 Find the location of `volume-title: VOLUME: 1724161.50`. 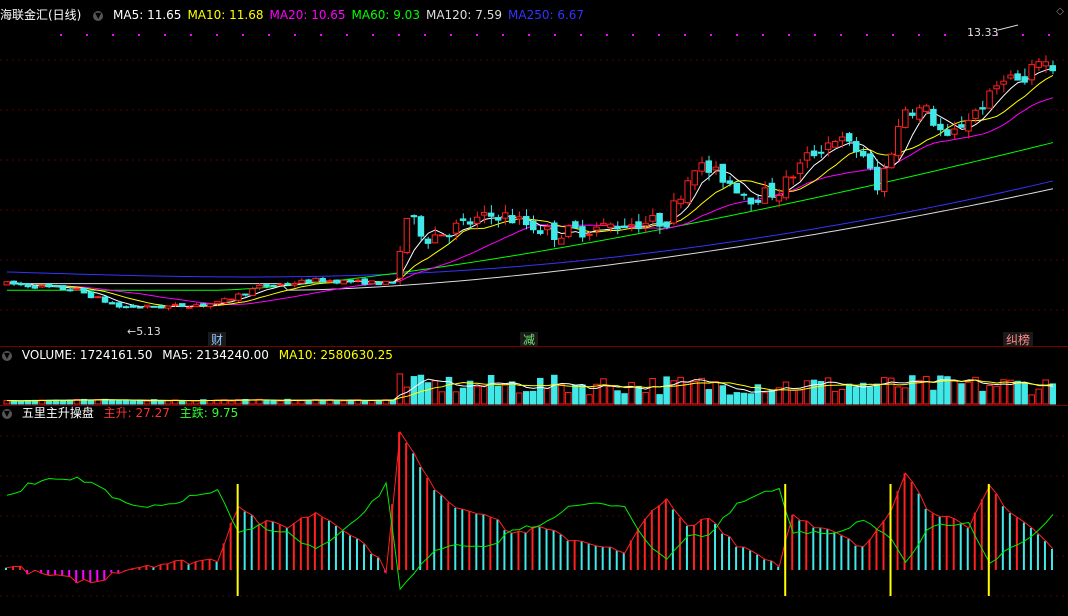

volume-title: VOLUME: 1724161.50 is located at coordinates (87, 355).